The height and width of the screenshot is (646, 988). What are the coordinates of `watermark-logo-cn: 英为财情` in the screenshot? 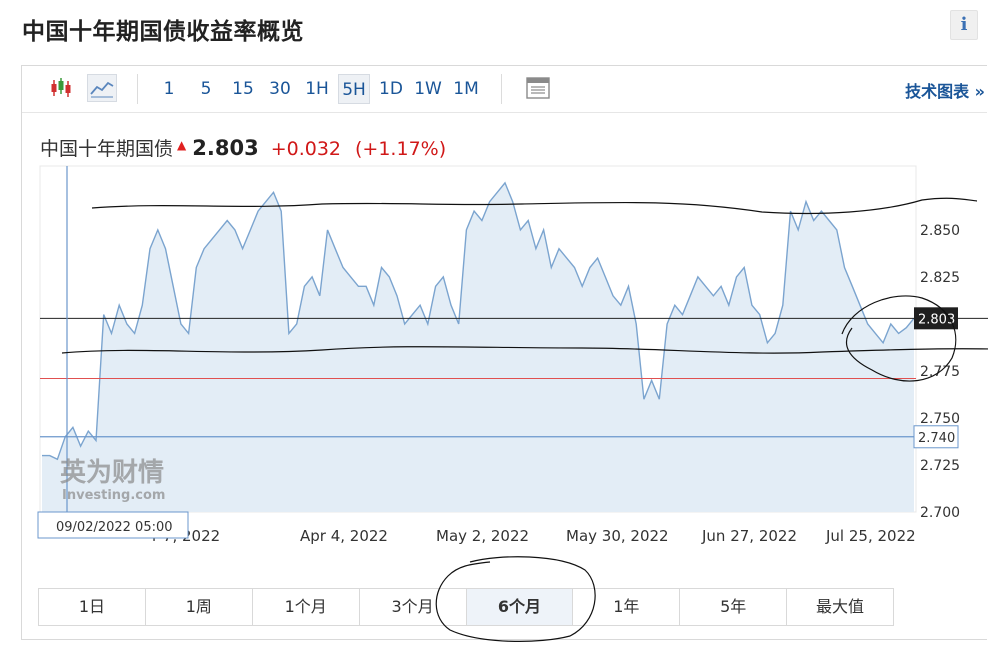 It's located at (112, 473).